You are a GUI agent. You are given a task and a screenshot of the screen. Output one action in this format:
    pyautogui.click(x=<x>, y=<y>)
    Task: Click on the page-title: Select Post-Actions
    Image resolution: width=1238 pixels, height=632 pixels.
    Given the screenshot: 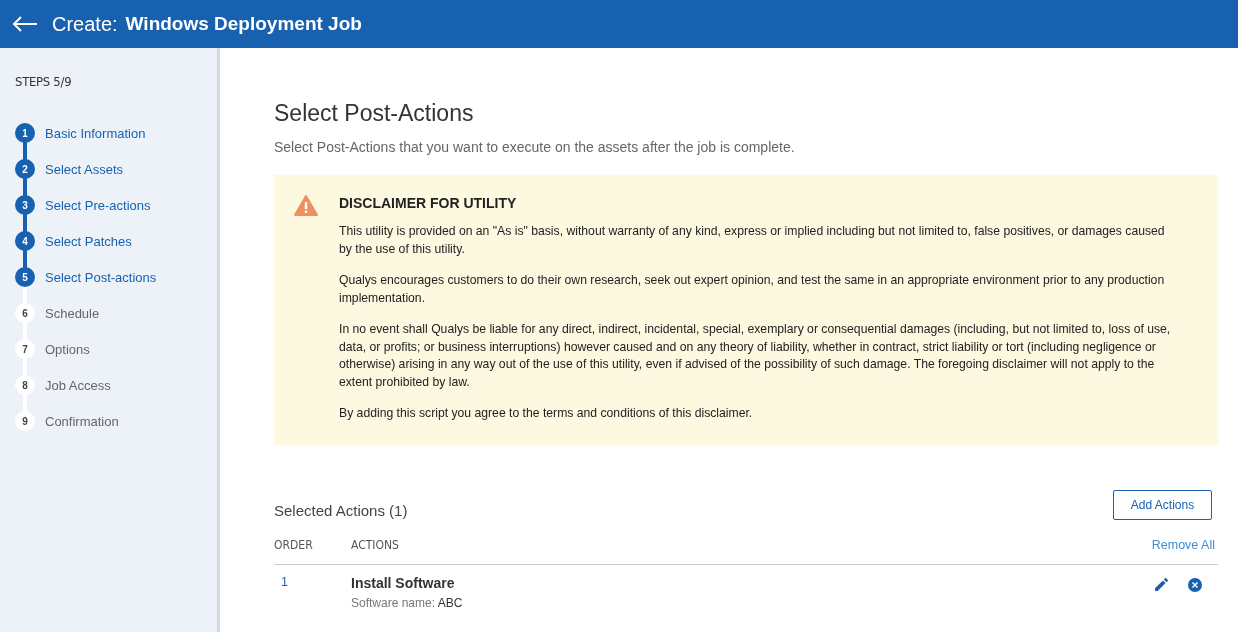 What is the action you would take?
    pyautogui.click(x=374, y=113)
    